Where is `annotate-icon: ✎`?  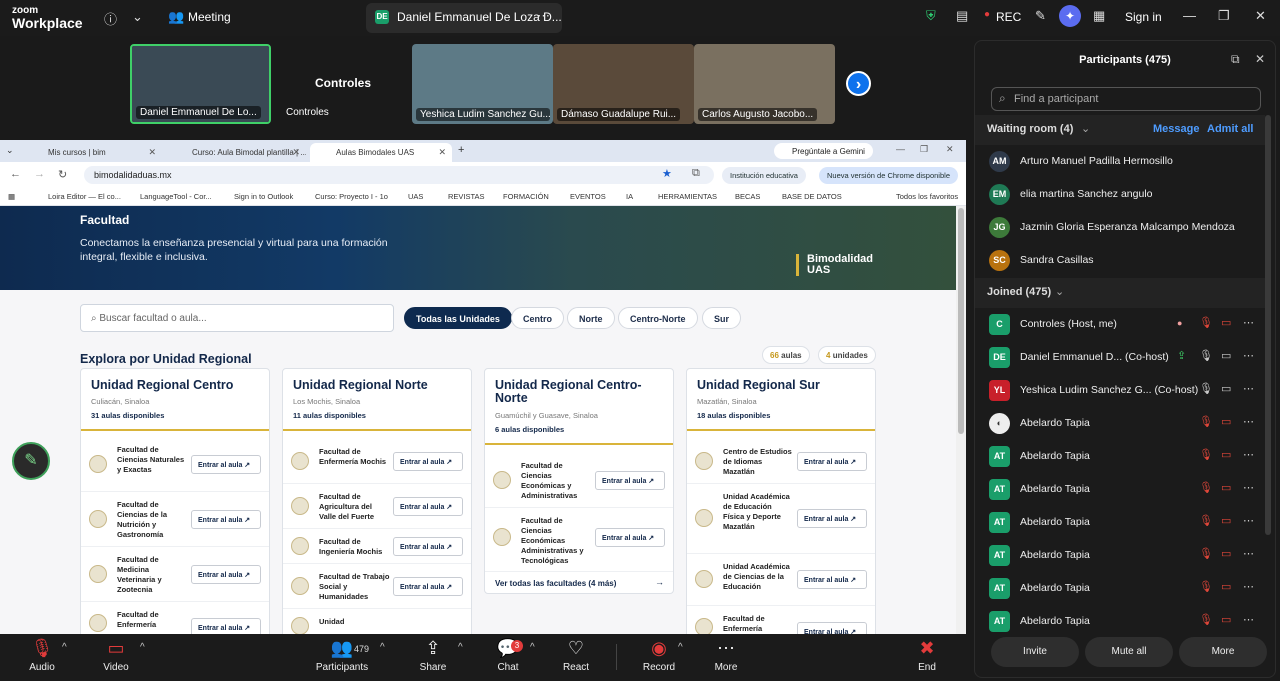 annotate-icon: ✎ is located at coordinates (1040, 16).